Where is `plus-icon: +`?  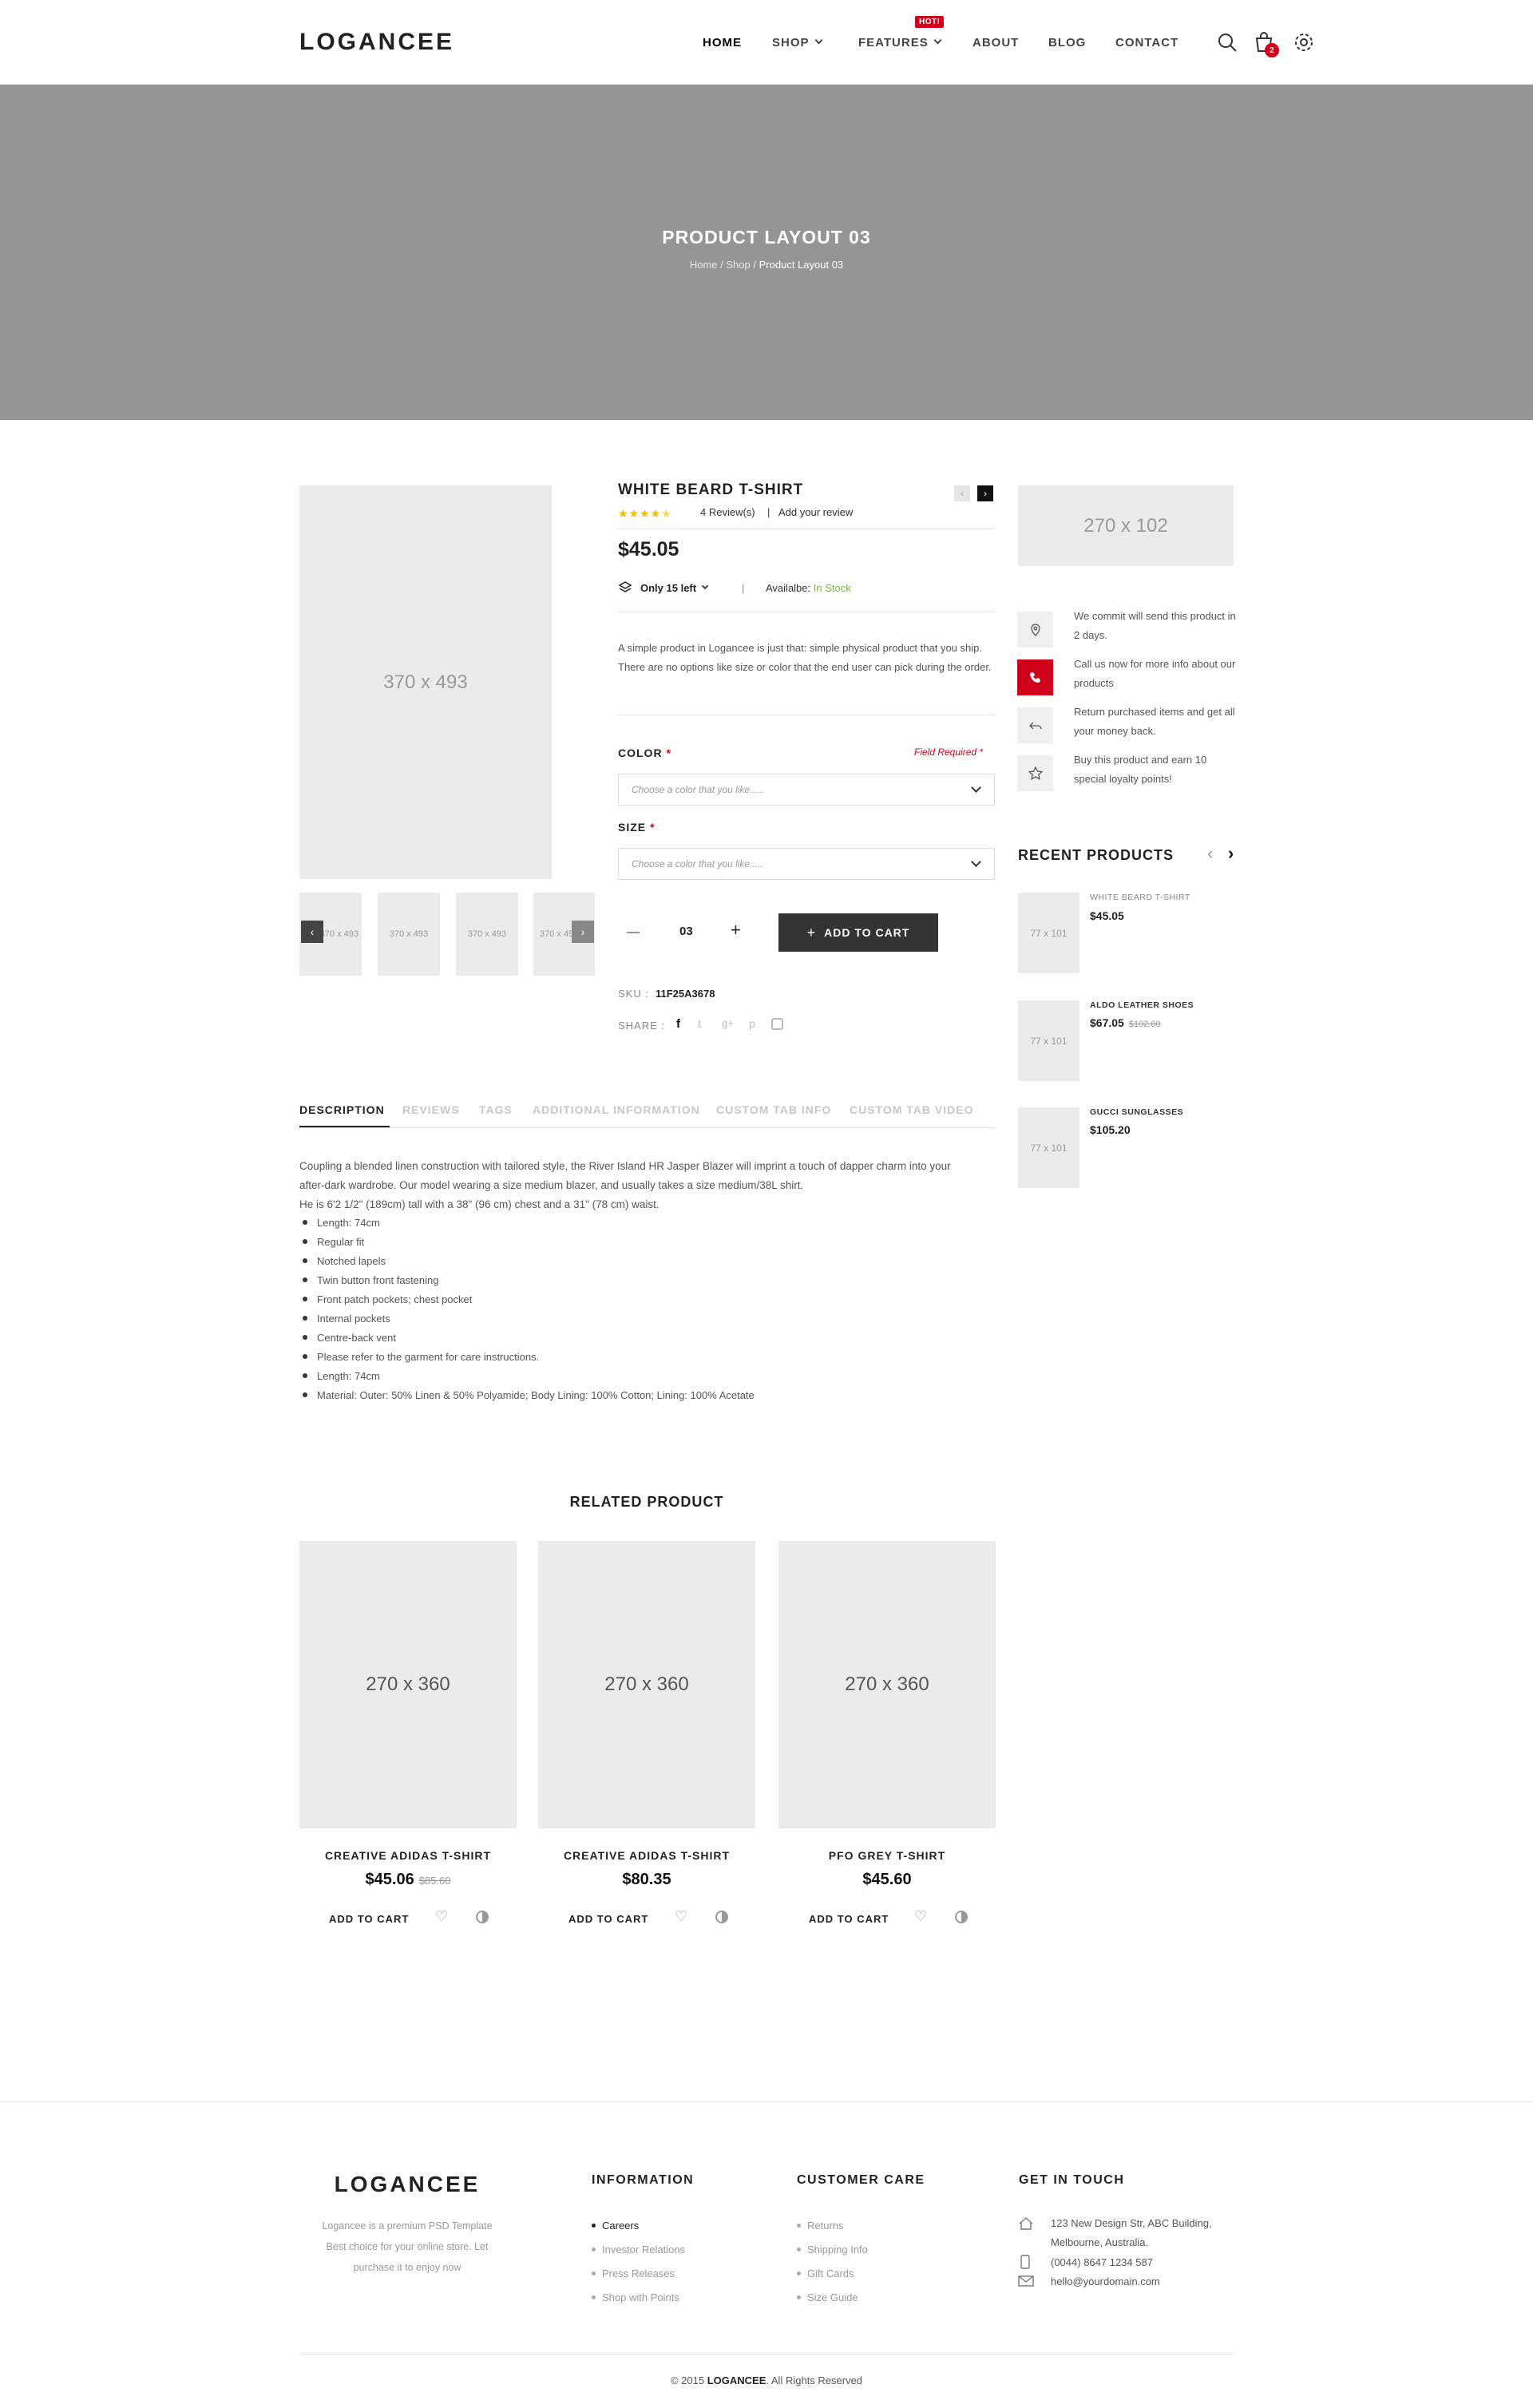 plus-icon: + is located at coordinates (811, 933).